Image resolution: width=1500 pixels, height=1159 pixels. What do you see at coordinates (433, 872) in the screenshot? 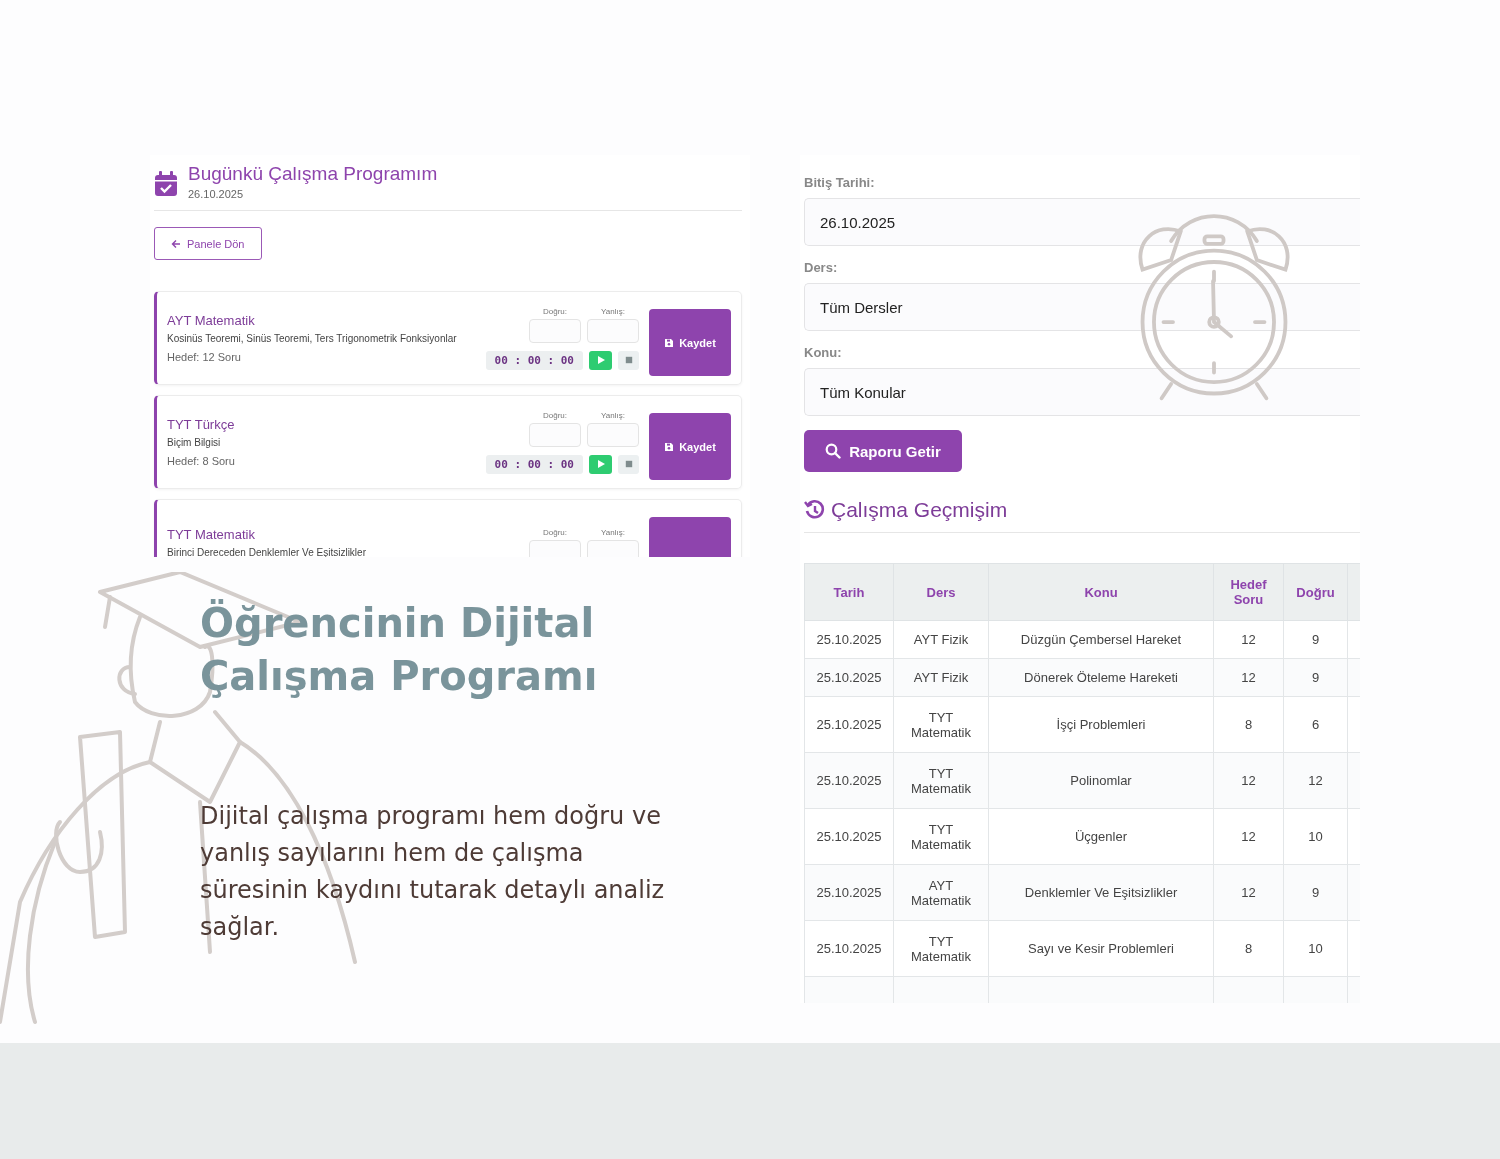
I see `description-text: Dijital çalışma programı hem doğru ve yanlış sayılarını hem de çalışma süresinin kaydını tutarak detaylı analiz sağlar.` at bounding box center [433, 872].